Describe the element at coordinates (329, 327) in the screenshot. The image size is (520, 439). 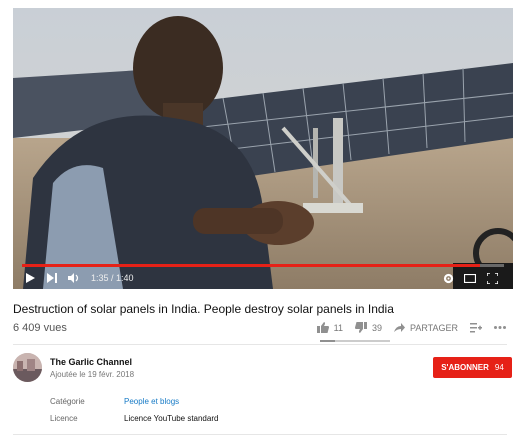
I see `like-button: 11` at that location.